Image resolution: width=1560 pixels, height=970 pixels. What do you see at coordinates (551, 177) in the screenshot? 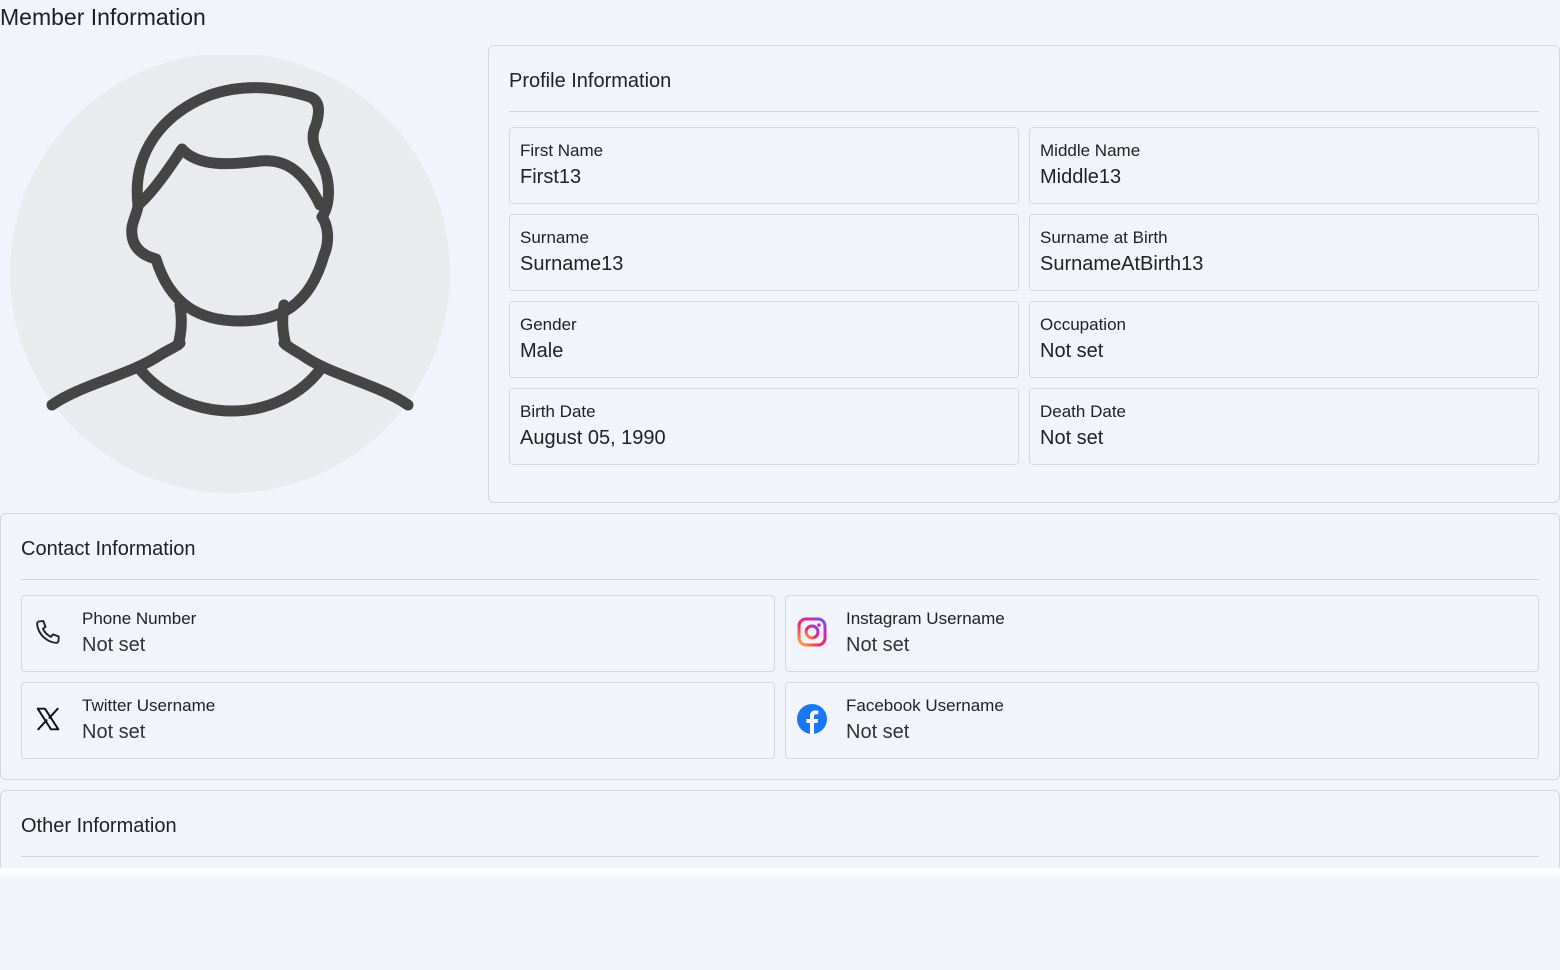
I see `field-value: First13` at bounding box center [551, 177].